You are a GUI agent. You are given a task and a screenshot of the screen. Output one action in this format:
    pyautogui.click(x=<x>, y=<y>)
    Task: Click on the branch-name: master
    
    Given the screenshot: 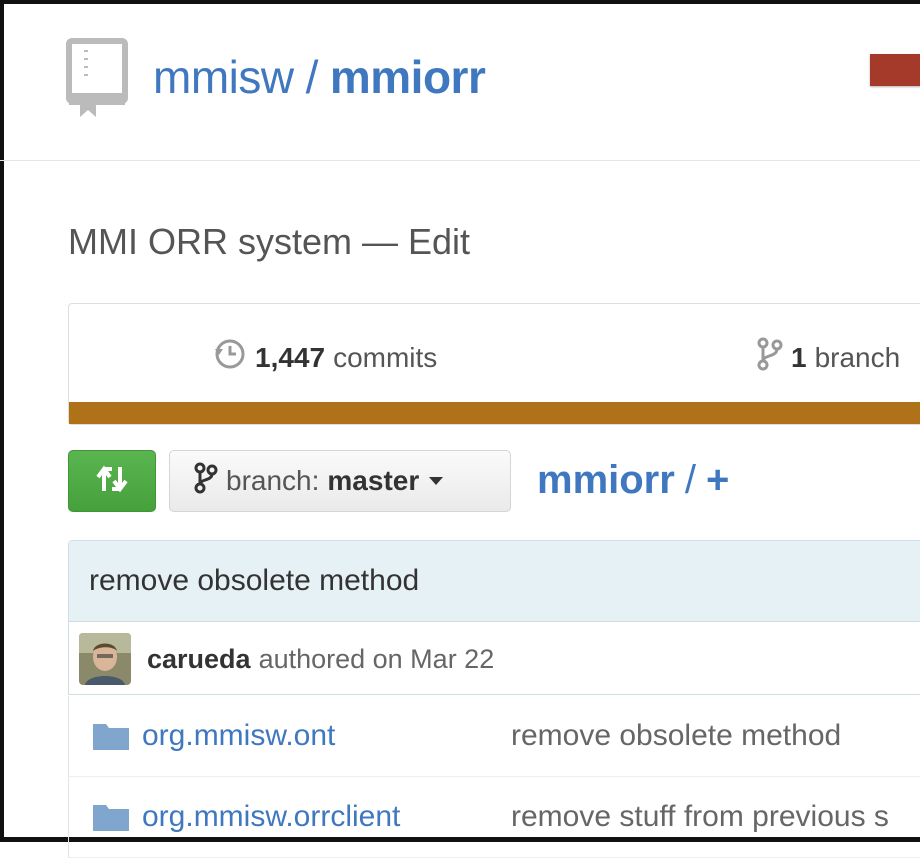 What is the action you would take?
    pyautogui.click(x=373, y=480)
    